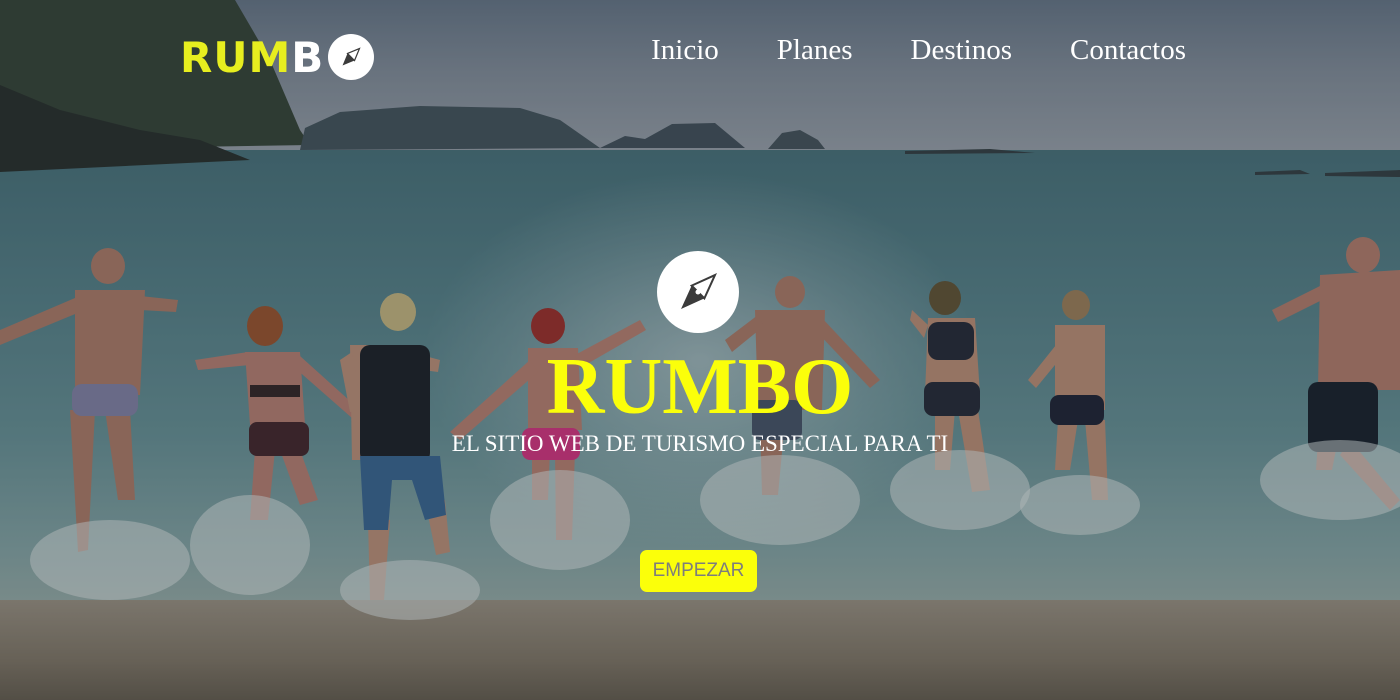 This screenshot has height=700, width=1400. What do you see at coordinates (815, 50) in the screenshot?
I see `nav-planes: Planes` at bounding box center [815, 50].